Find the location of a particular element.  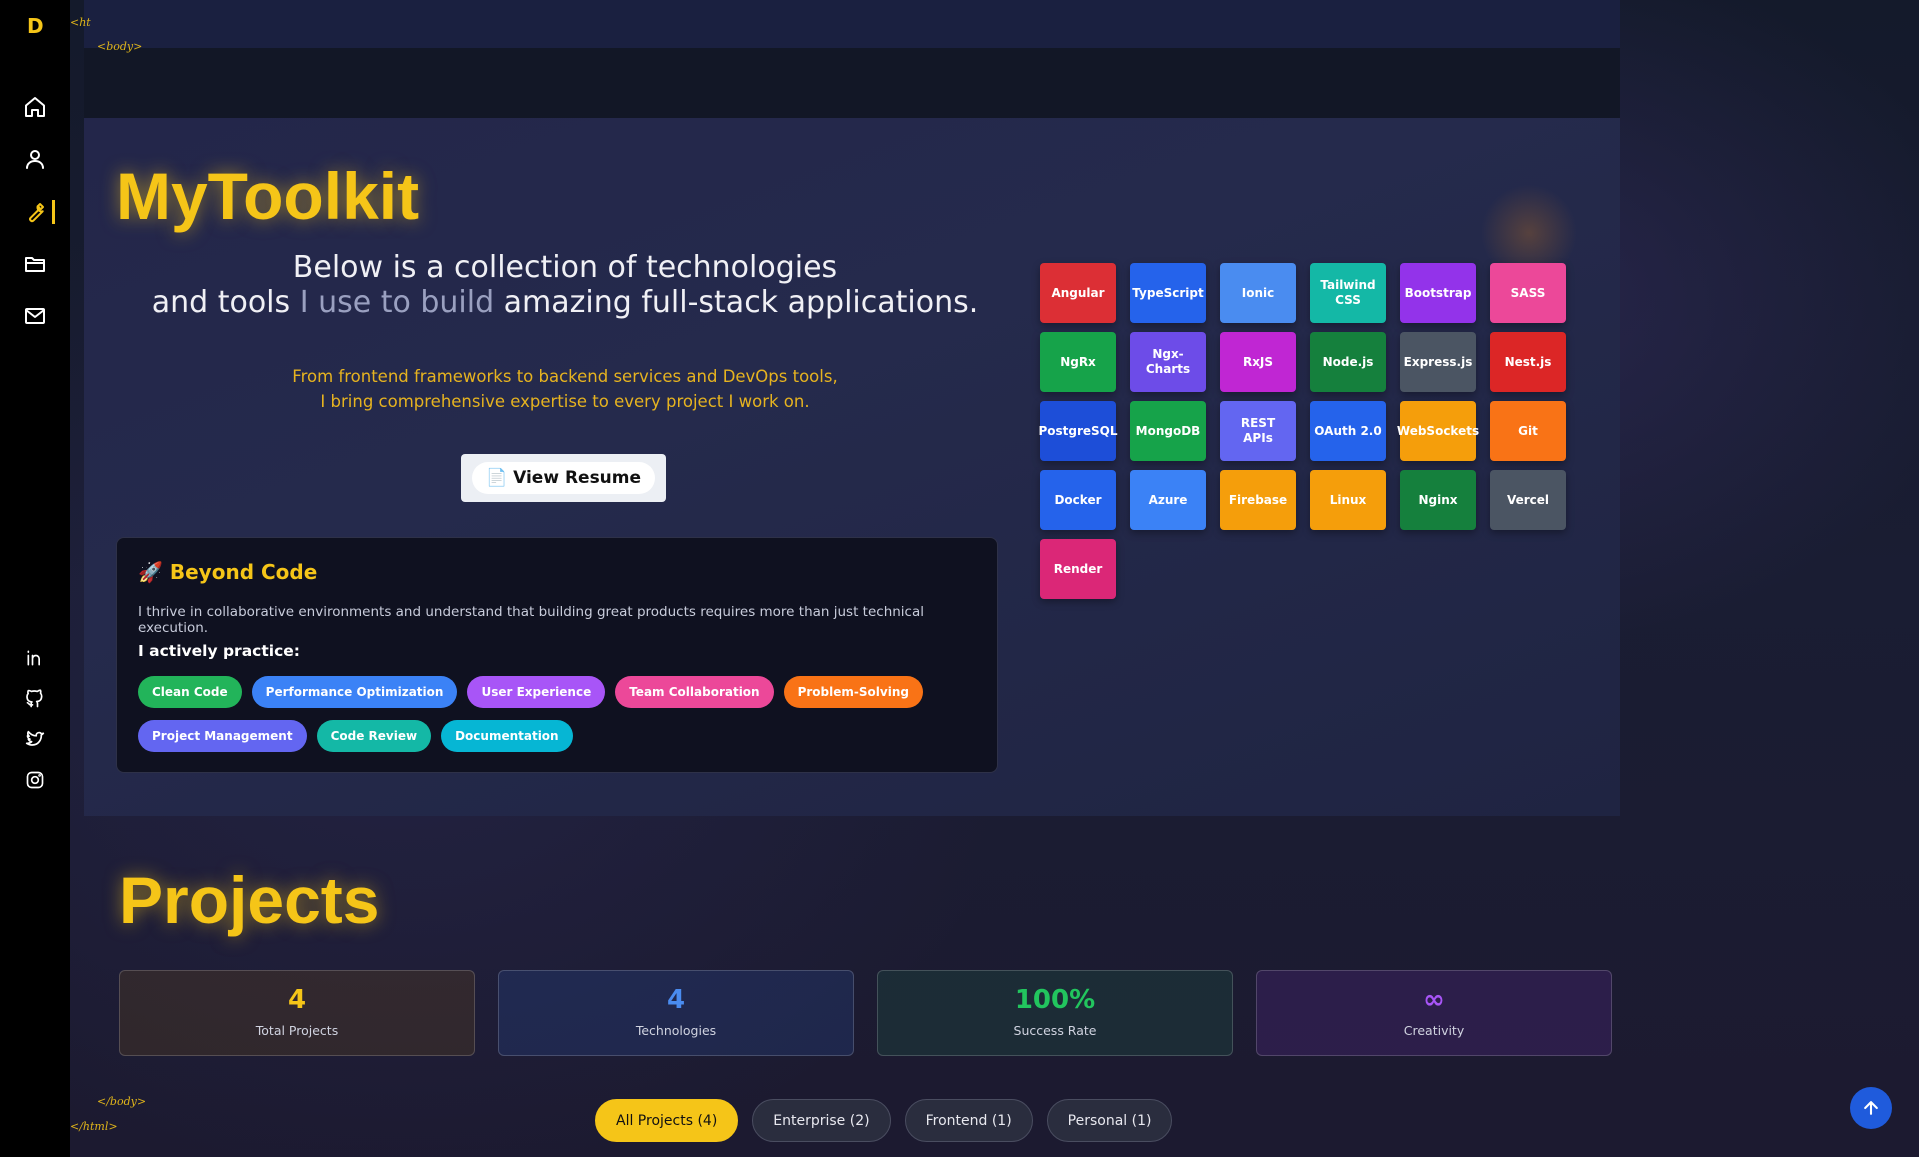

html-close-tag: </html> is located at coordinates (94, 1126).